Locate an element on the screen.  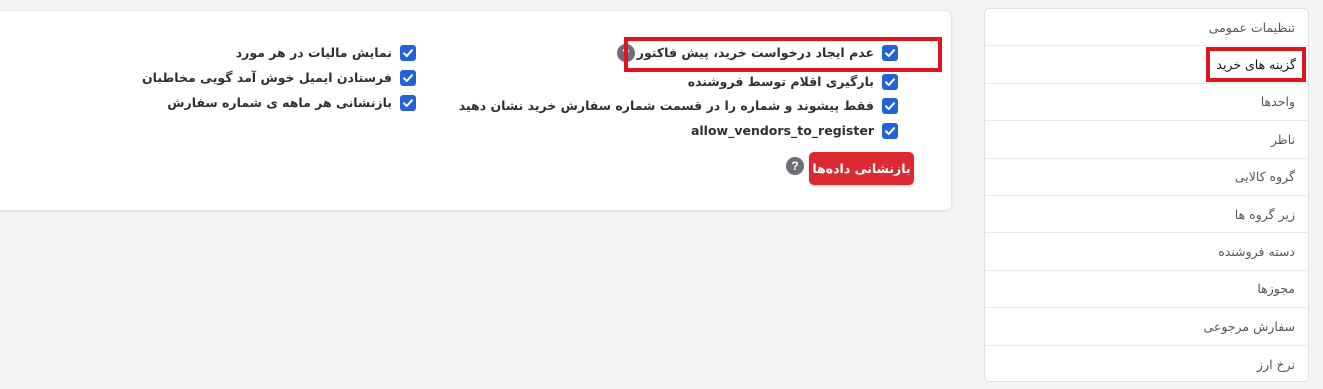
sidebar-item-label: سفارش مرجوعی is located at coordinates (1249, 326).